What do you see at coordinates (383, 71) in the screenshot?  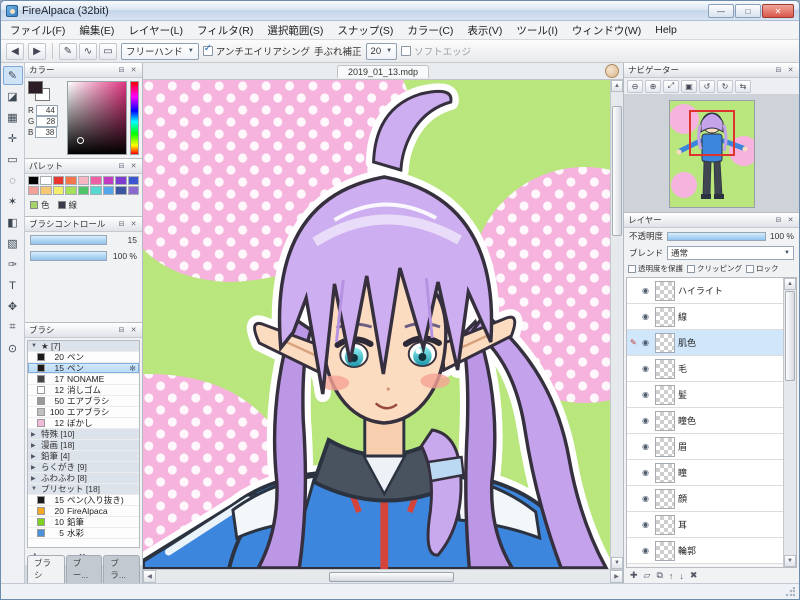 I see `document-tab: 2019_01_13.mdp` at bounding box center [383, 71].